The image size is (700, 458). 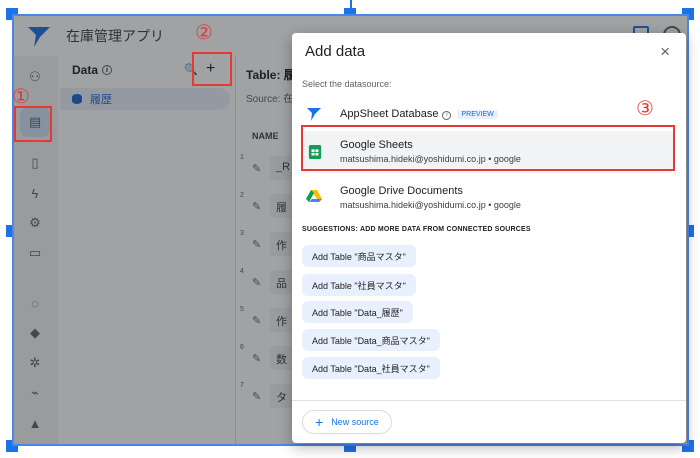 I want to click on new-source-button: + New source, so click(x=347, y=422).